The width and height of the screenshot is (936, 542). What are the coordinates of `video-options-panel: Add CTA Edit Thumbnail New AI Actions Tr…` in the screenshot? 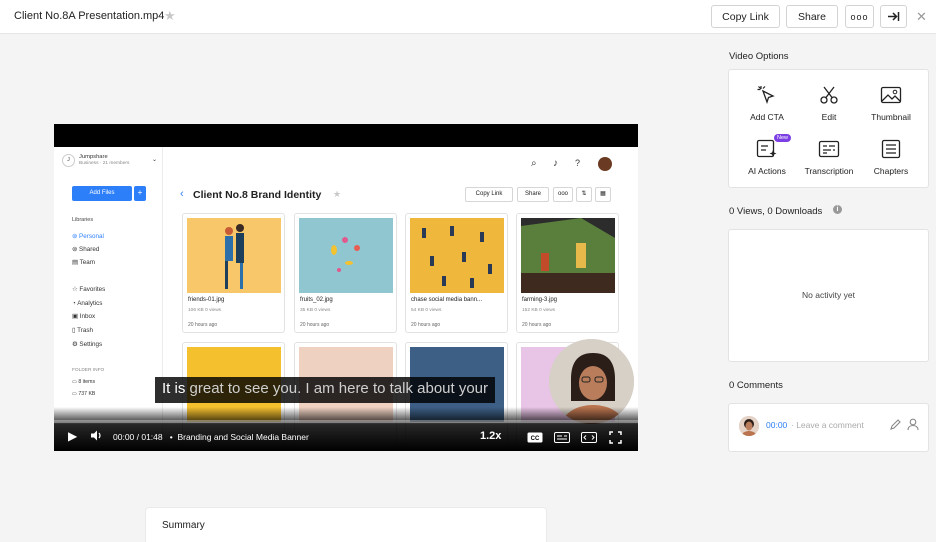 It's located at (828, 128).